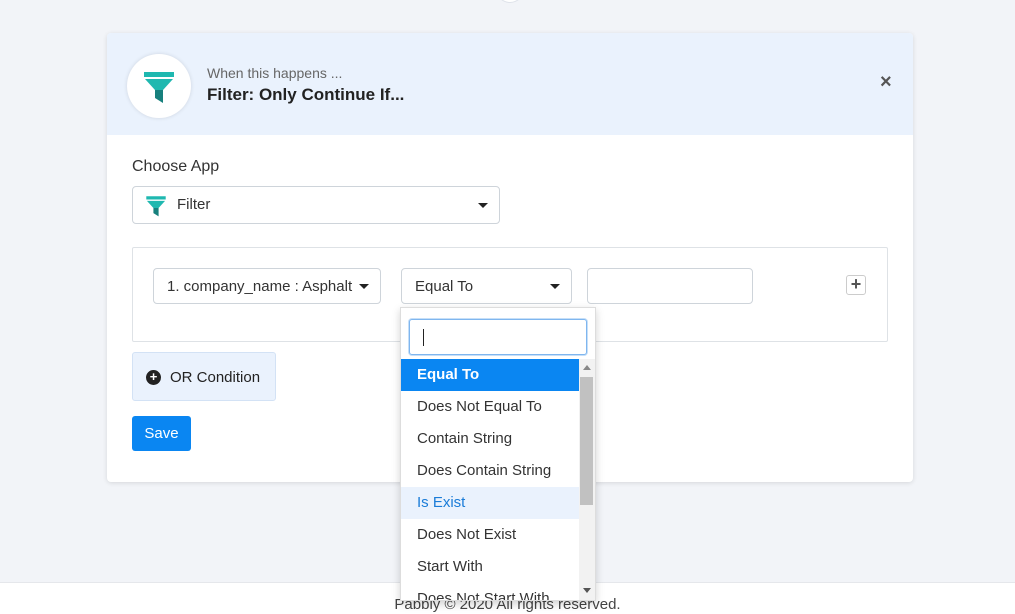 The height and width of the screenshot is (614, 1015). I want to click on flow-connector-dot, so click(510, 1).